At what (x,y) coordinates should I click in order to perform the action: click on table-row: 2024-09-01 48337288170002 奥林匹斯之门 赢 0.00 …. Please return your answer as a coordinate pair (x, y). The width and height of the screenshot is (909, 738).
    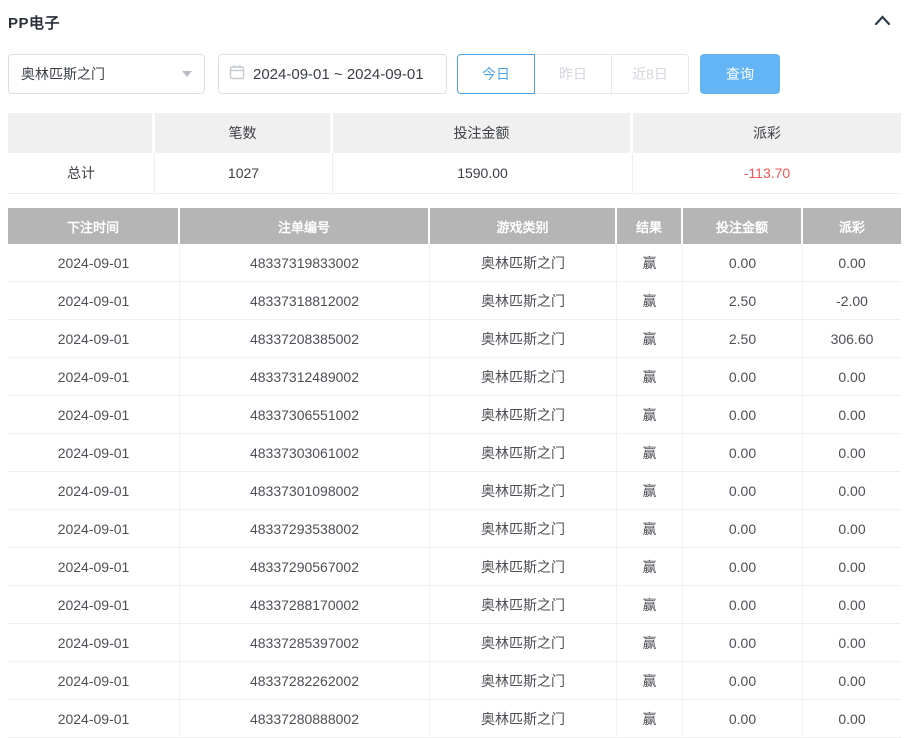
    Looking at the image, I should click on (454, 605).